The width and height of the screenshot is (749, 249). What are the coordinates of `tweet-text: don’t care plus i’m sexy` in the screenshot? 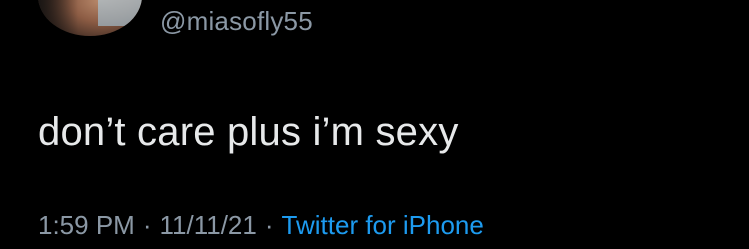 It's located at (248, 132).